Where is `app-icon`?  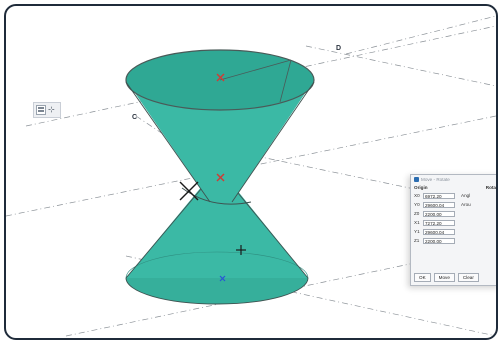 app-icon is located at coordinates (416, 179).